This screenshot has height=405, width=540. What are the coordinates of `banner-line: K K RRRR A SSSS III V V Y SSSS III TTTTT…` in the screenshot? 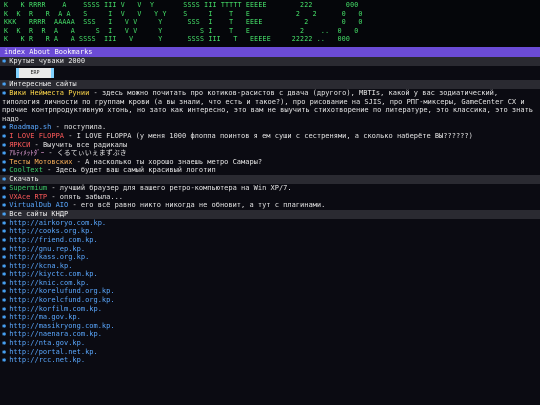 It's located at (181, 5).